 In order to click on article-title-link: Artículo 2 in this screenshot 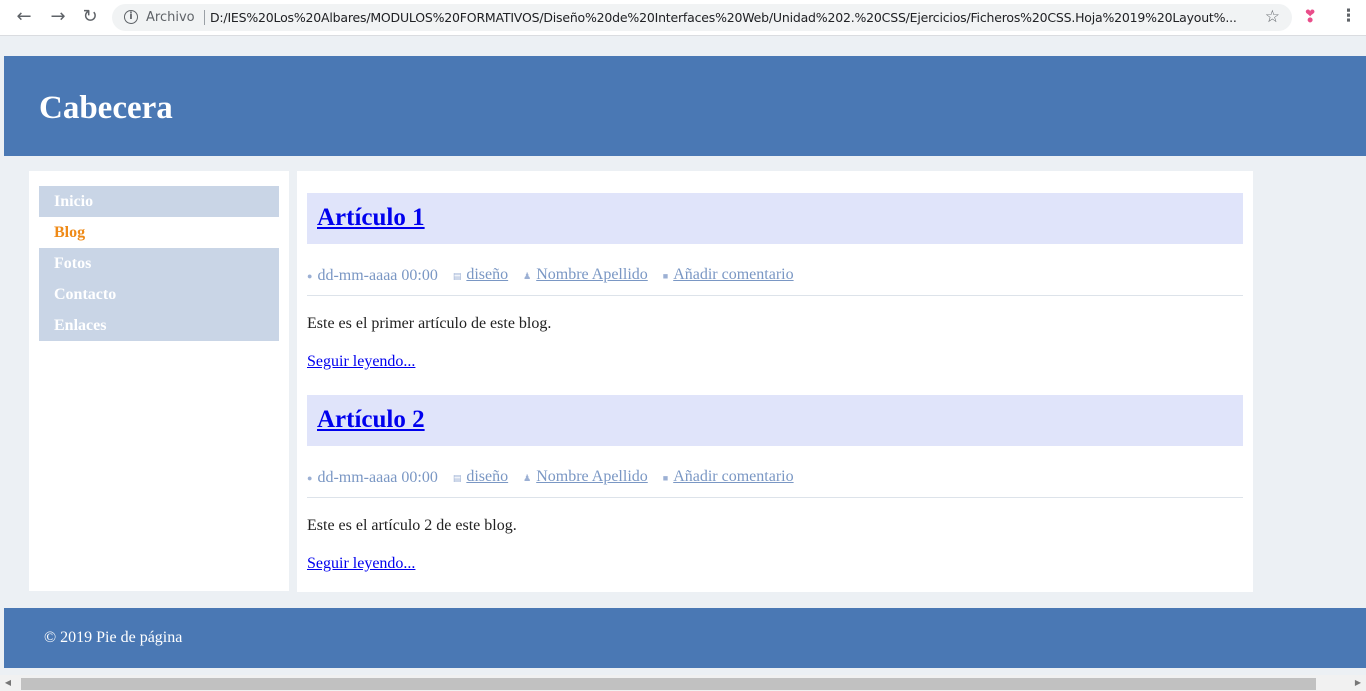, I will do `click(371, 420)`.